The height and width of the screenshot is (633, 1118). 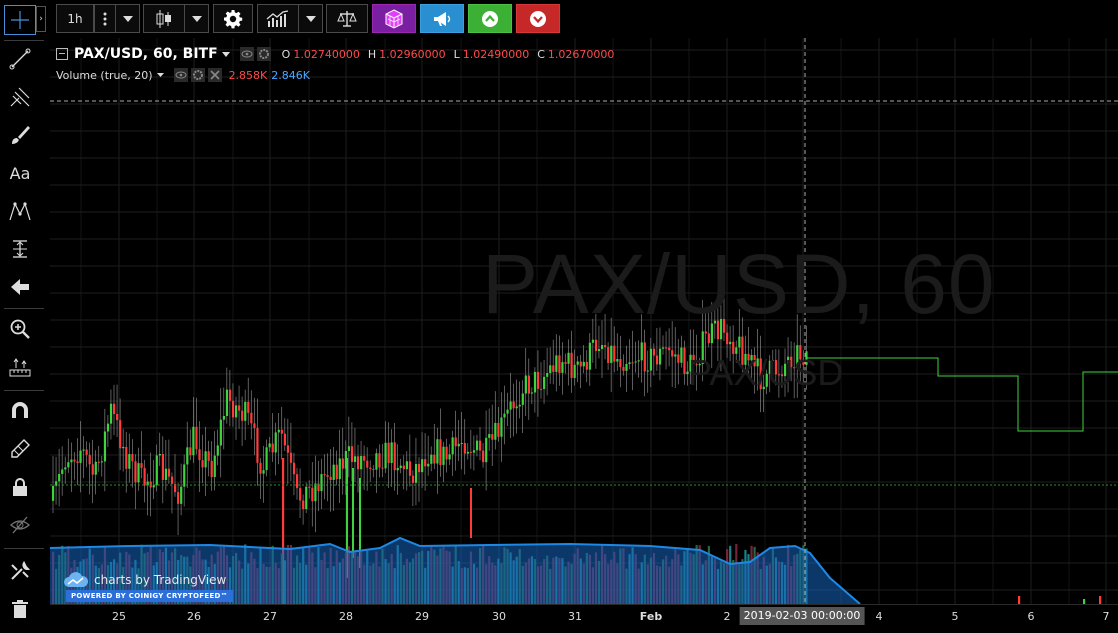 I want to click on toolbar-divider, so click(x=24, y=548).